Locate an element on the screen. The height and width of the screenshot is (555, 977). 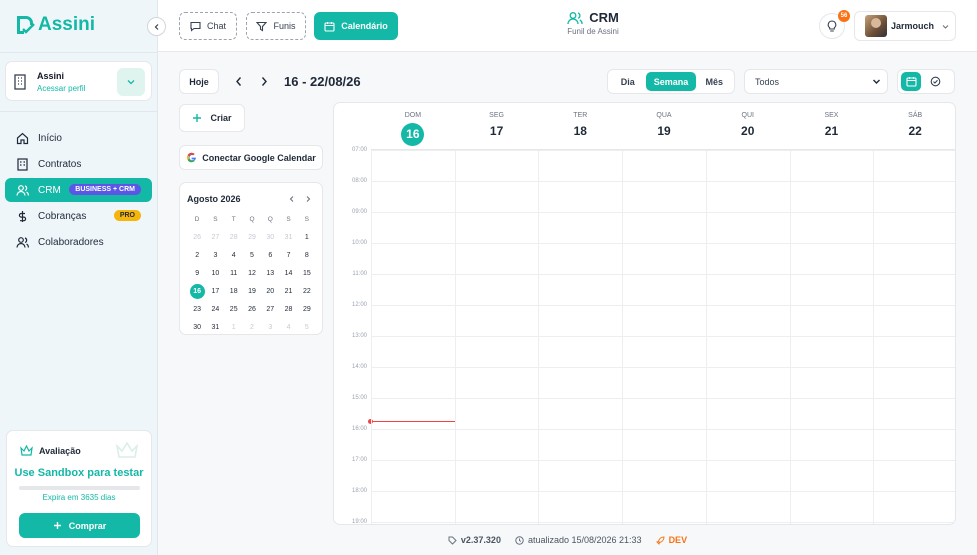
google-calendar-button: Conectar Google Calendar is located at coordinates (251, 157).